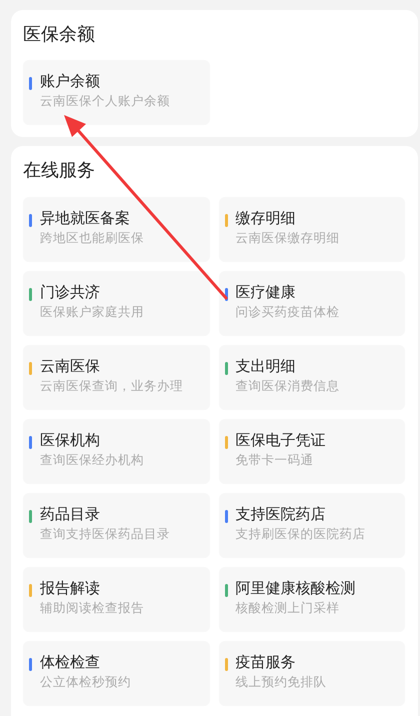 The height and width of the screenshot is (716, 420). I want to click on service-tile: 支出明细 查询医保消费信息, so click(311, 377).